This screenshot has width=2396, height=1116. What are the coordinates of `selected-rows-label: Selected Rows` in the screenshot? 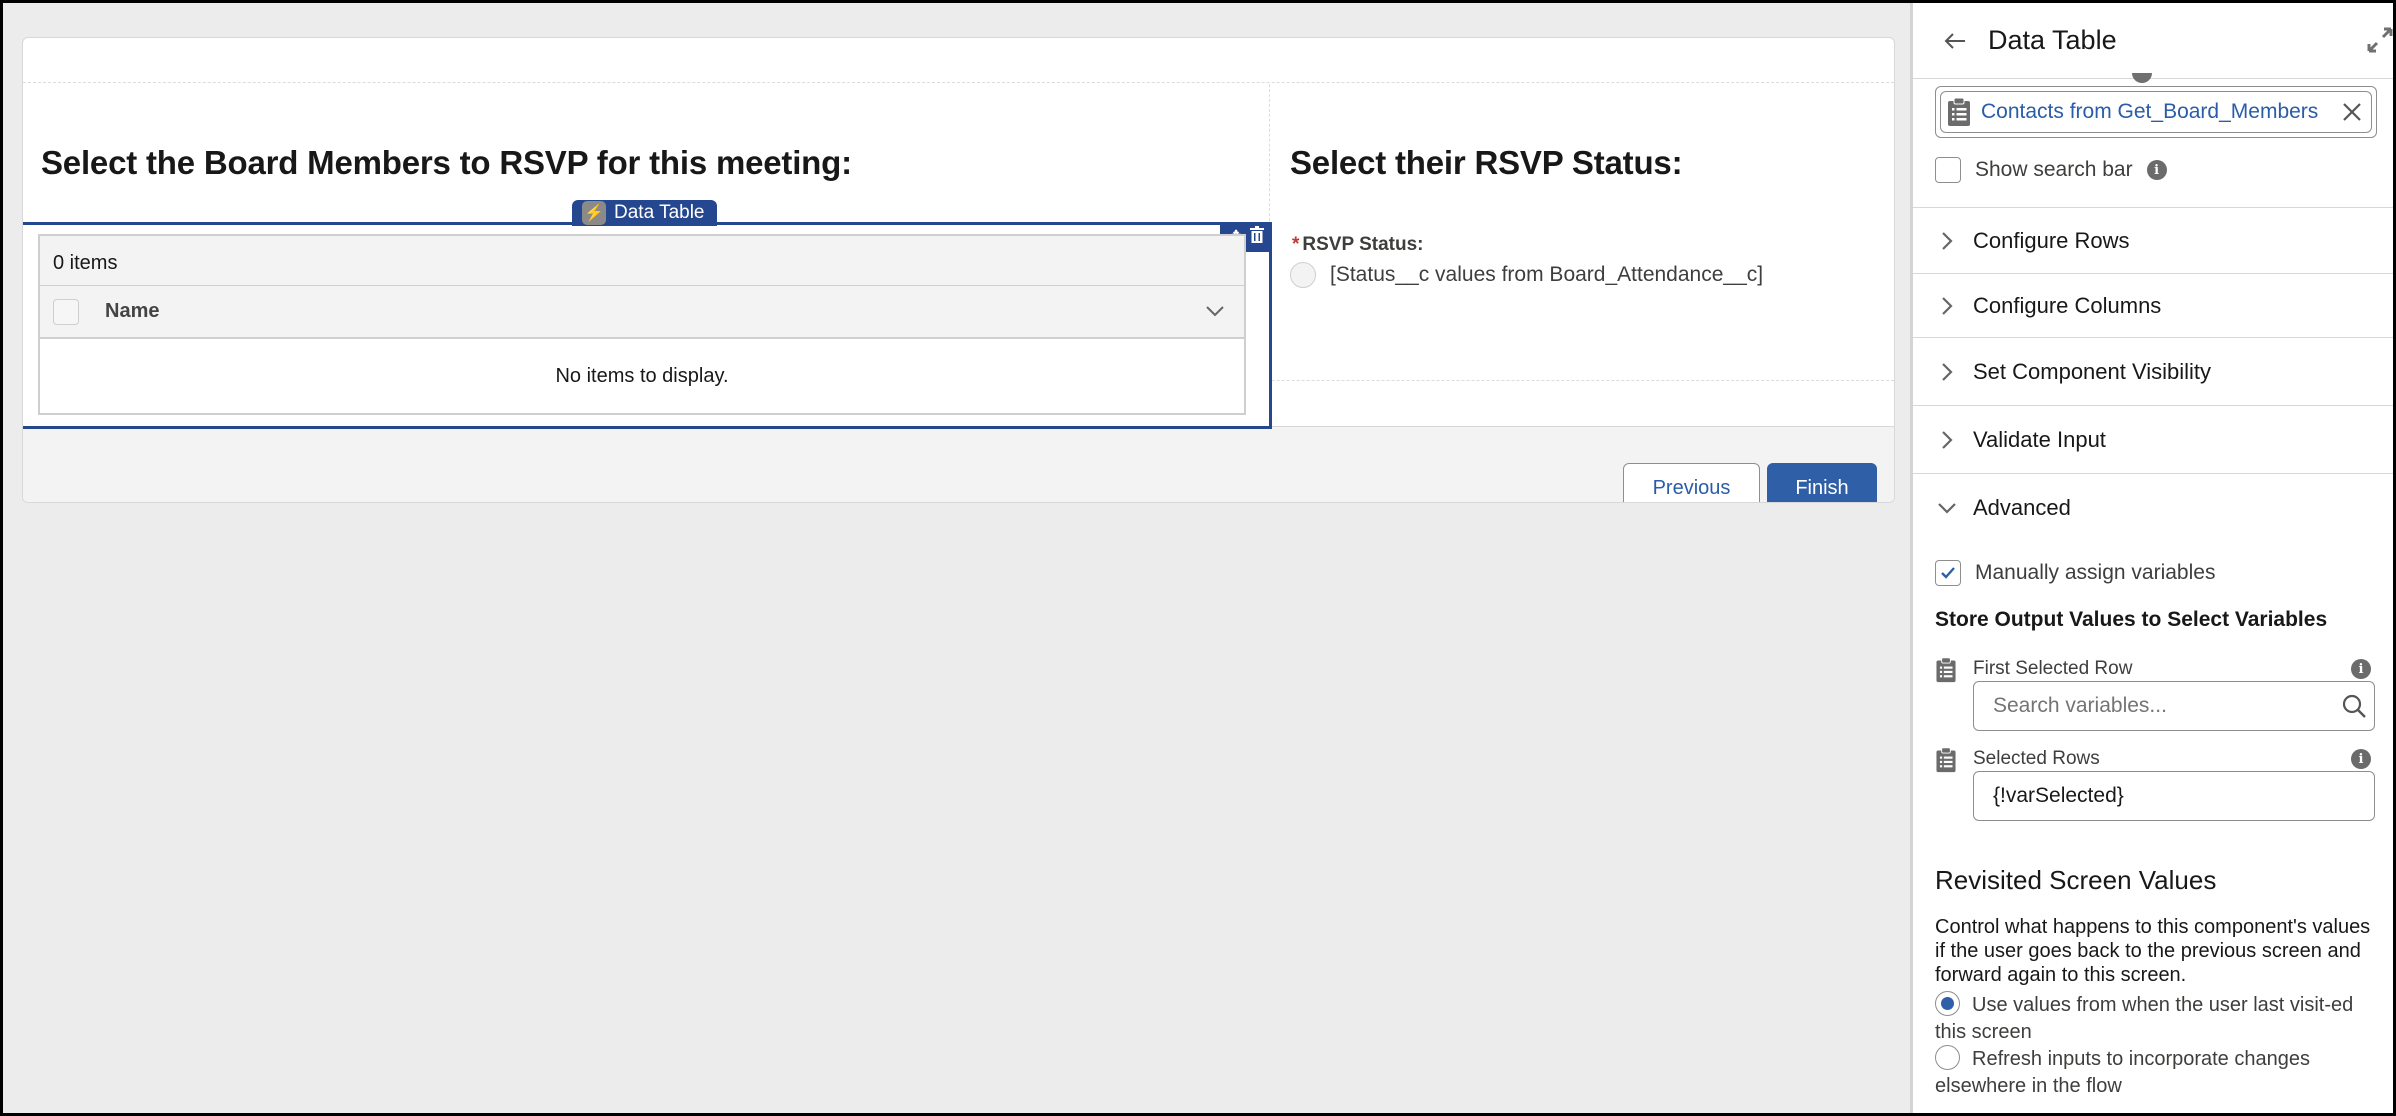 It's located at (2036, 758).